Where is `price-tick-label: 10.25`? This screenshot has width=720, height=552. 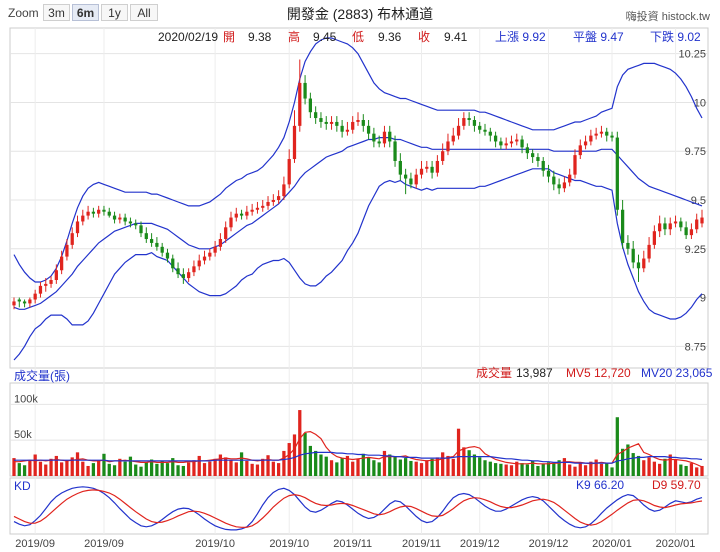
price-tick-label: 10.25 is located at coordinates (692, 55).